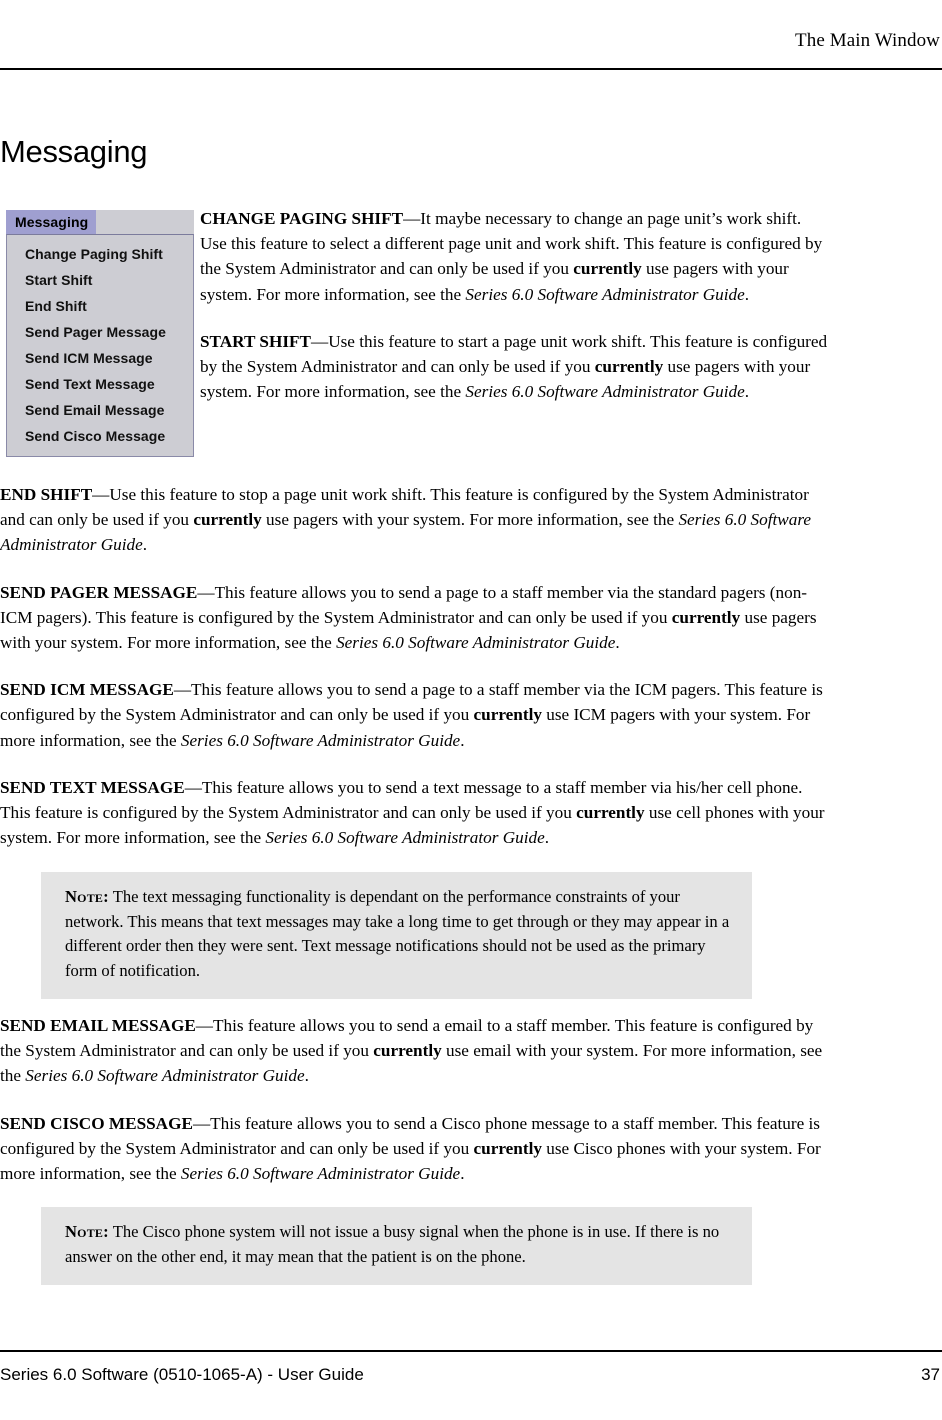  What do you see at coordinates (100, 410) in the screenshot?
I see `menu-item-send-email-message: Send Email Message` at bounding box center [100, 410].